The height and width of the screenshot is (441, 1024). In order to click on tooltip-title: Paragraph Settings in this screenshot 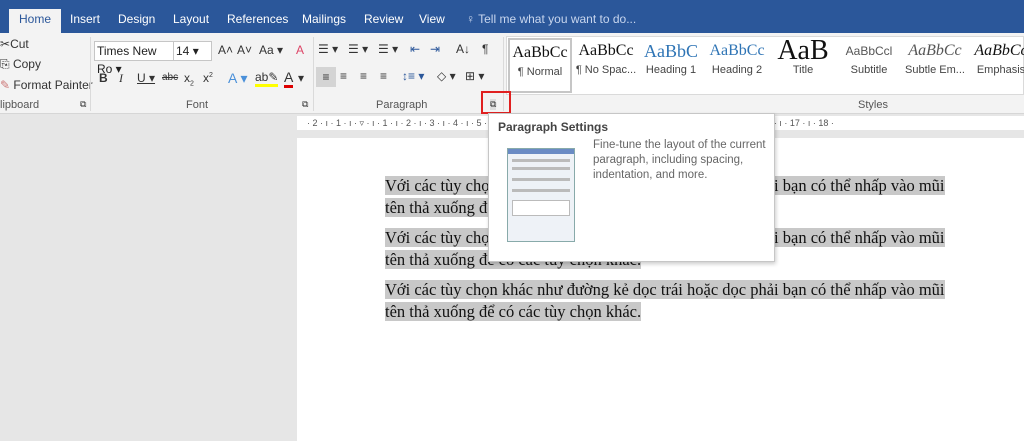, I will do `click(553, 127)`.